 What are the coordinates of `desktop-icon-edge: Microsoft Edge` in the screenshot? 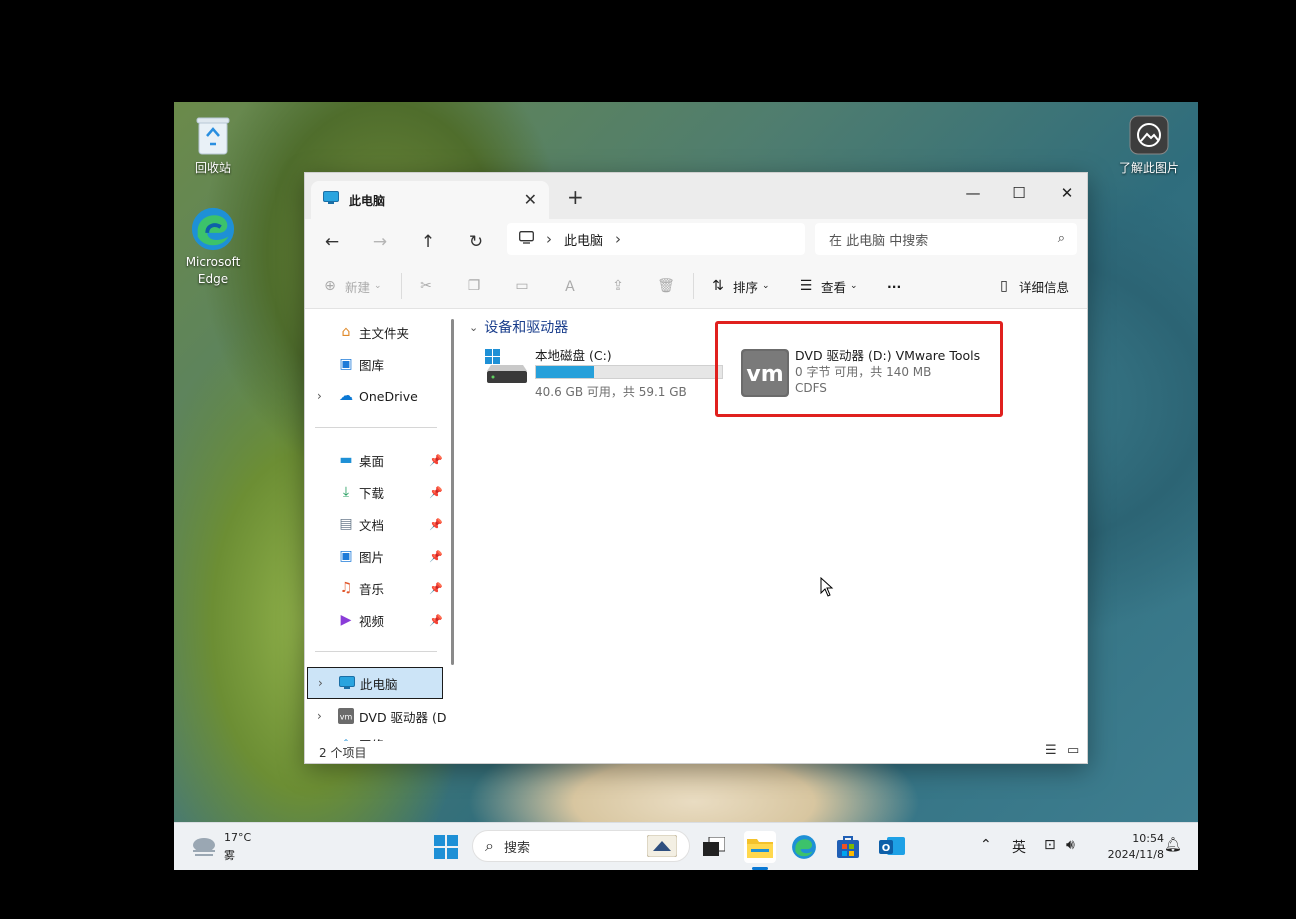 It's located at (213, 247).